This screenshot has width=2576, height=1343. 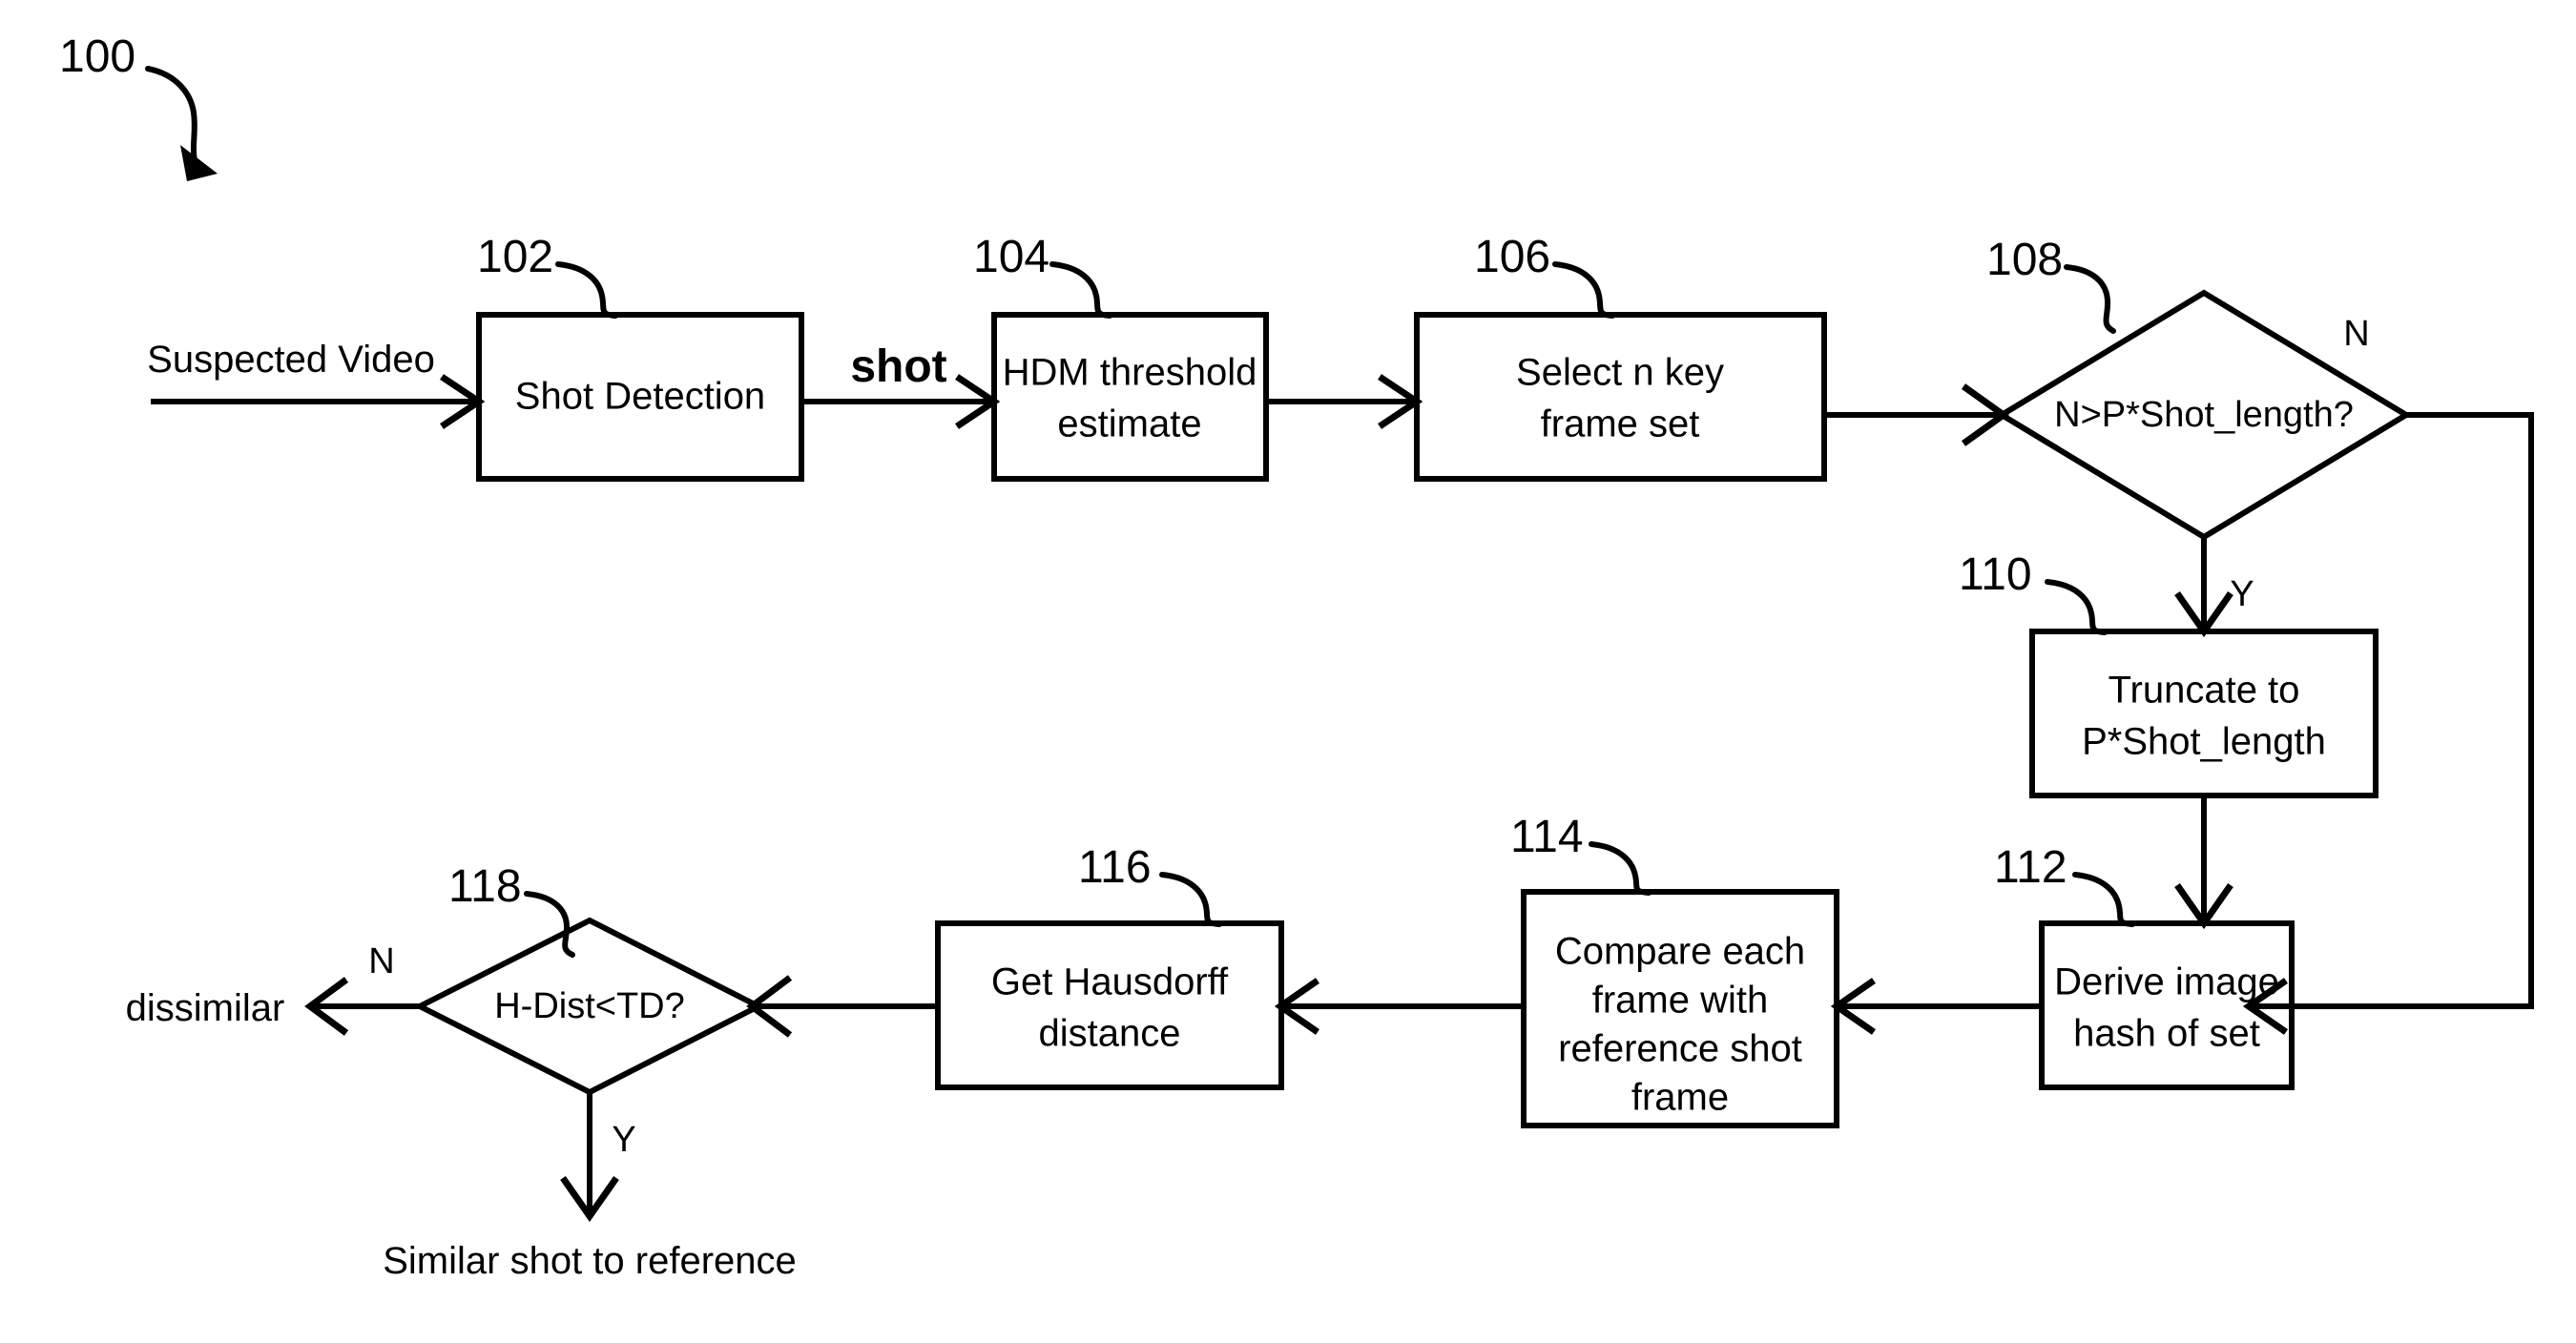 I want to click on branch-label-108-no: N, so click(x=2356, y=334).